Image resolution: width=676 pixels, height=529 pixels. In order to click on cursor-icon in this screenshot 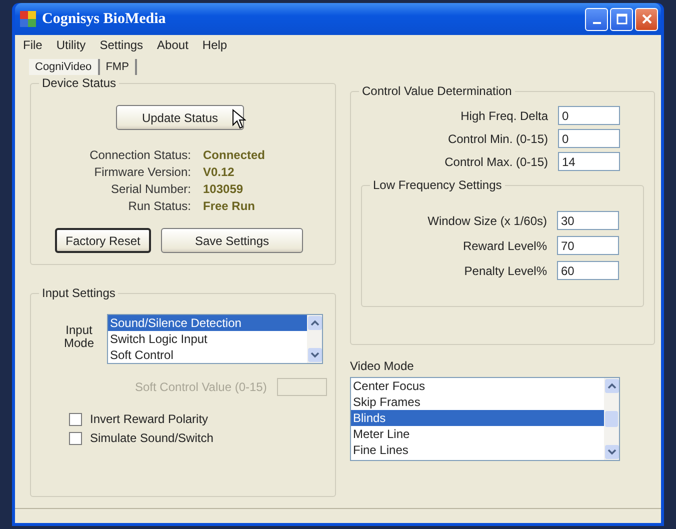, I will do `click(239, 119)`.